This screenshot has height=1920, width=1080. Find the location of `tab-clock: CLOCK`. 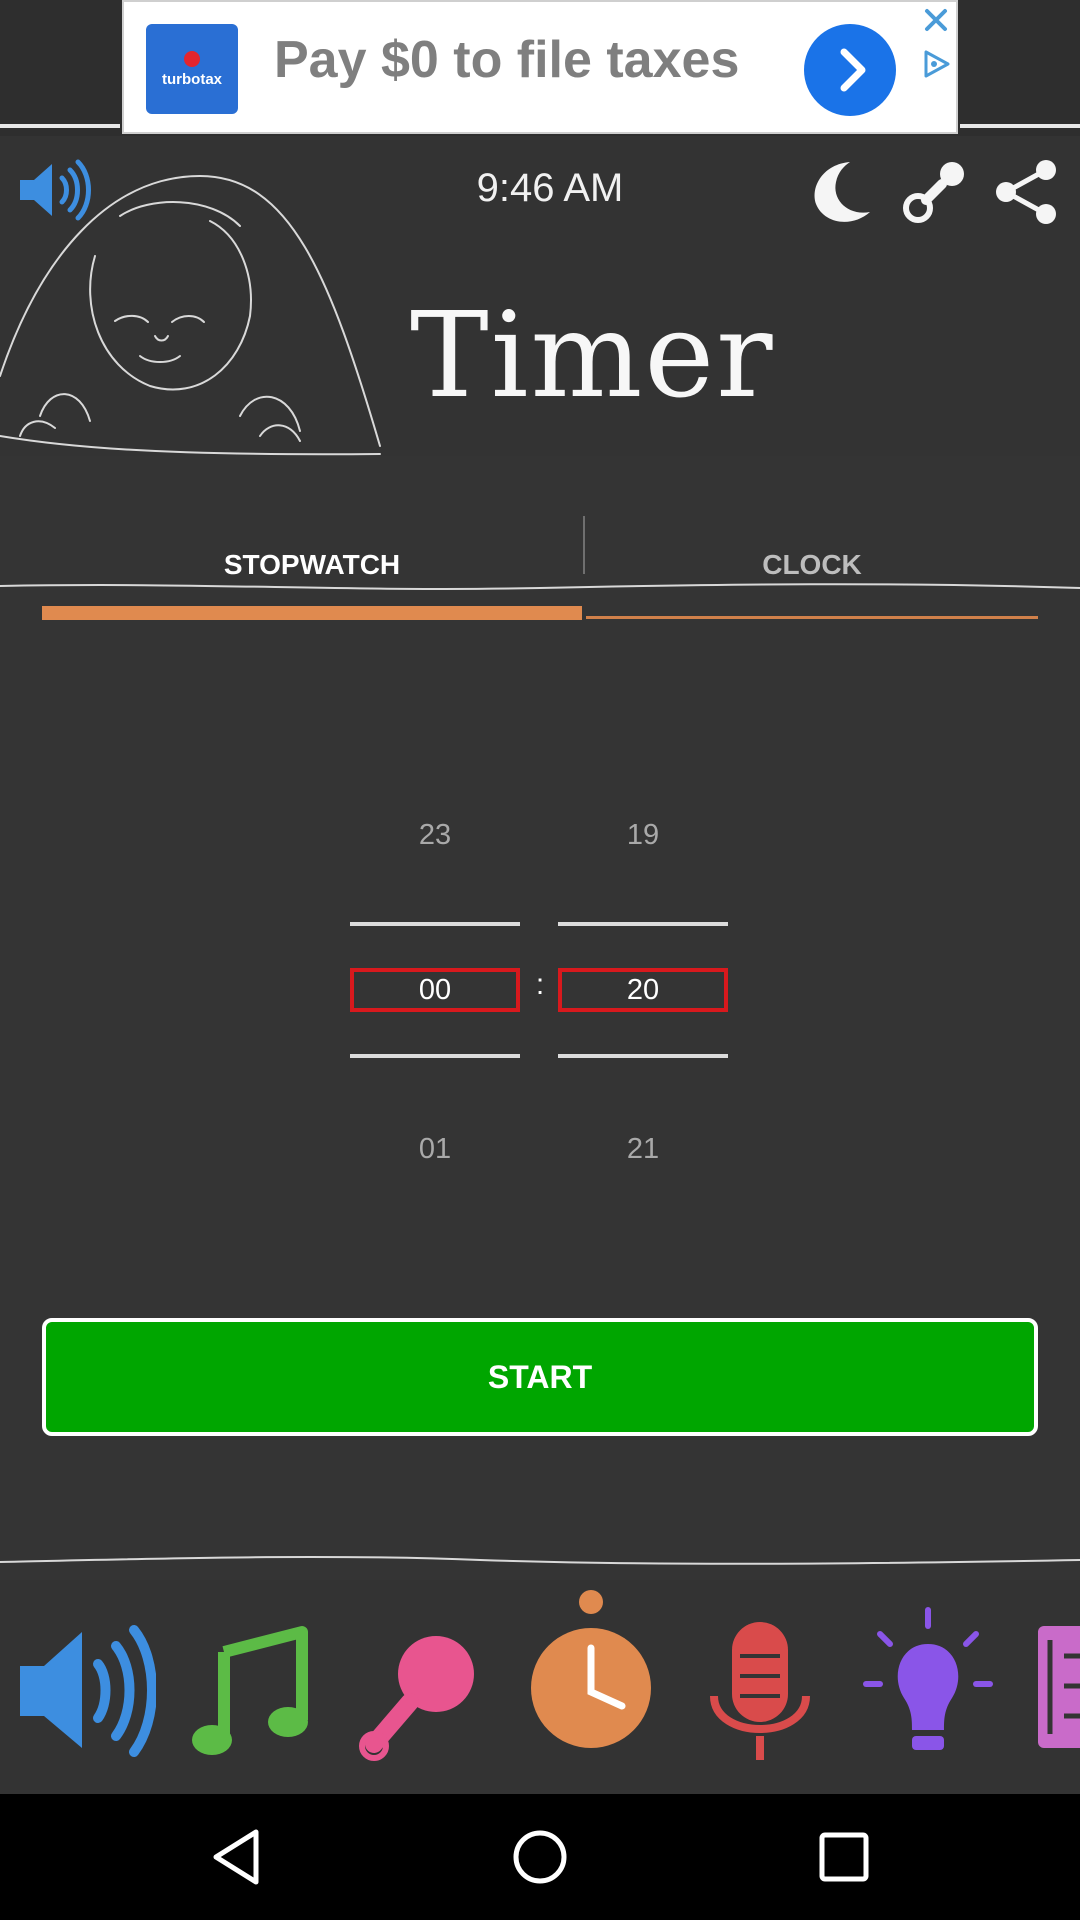

tab-clock: CLOCK is located at coordinates (812, 565).